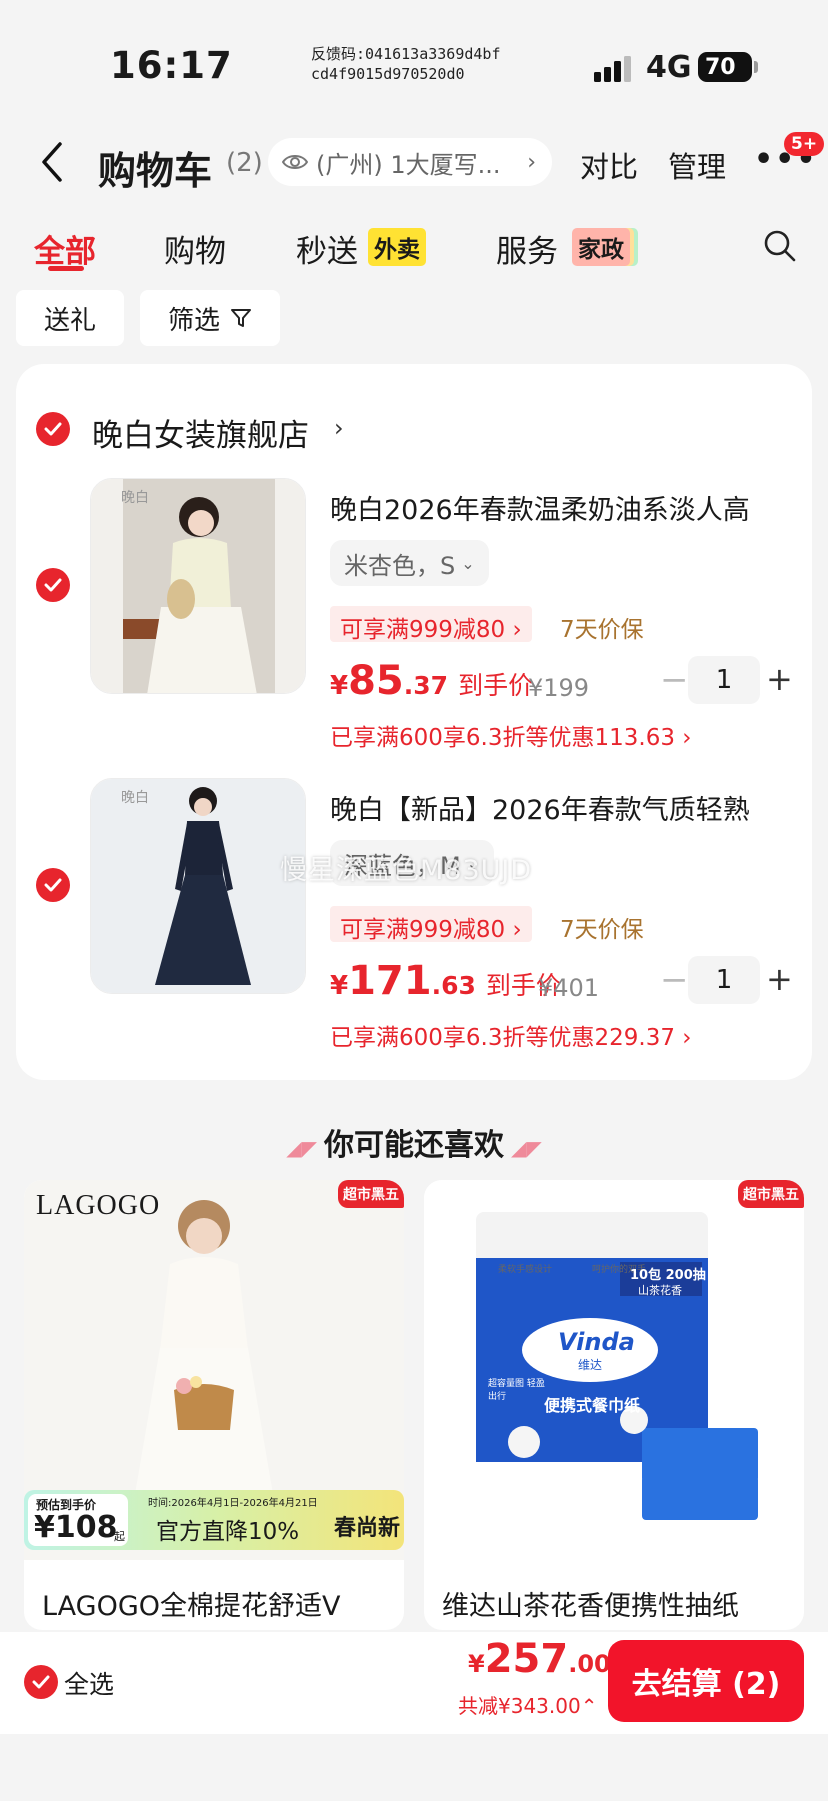 Image resolution: width=828 pixels, height=1801 pixels. I want to click on filter-button: 筛选, so click(210, 318).